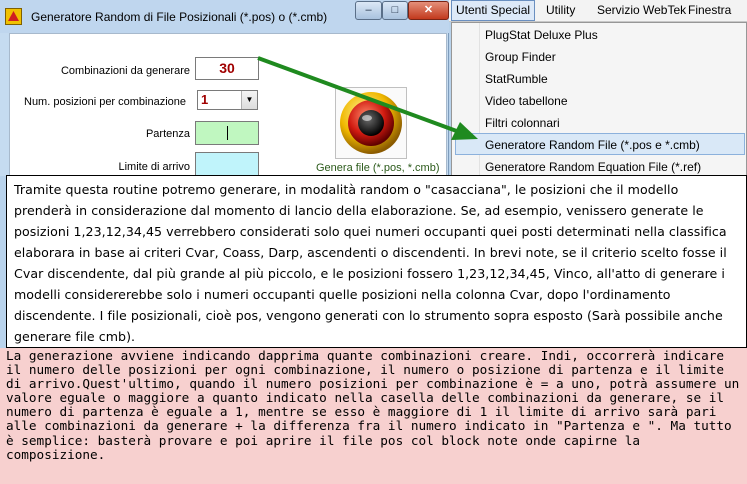 Image resolution: width=747 pixels, height=484 pixels. Describe the element at coordinates (227, 100) in the screenshot. I see `num-posizioni-select: 1 ▼` at that location.